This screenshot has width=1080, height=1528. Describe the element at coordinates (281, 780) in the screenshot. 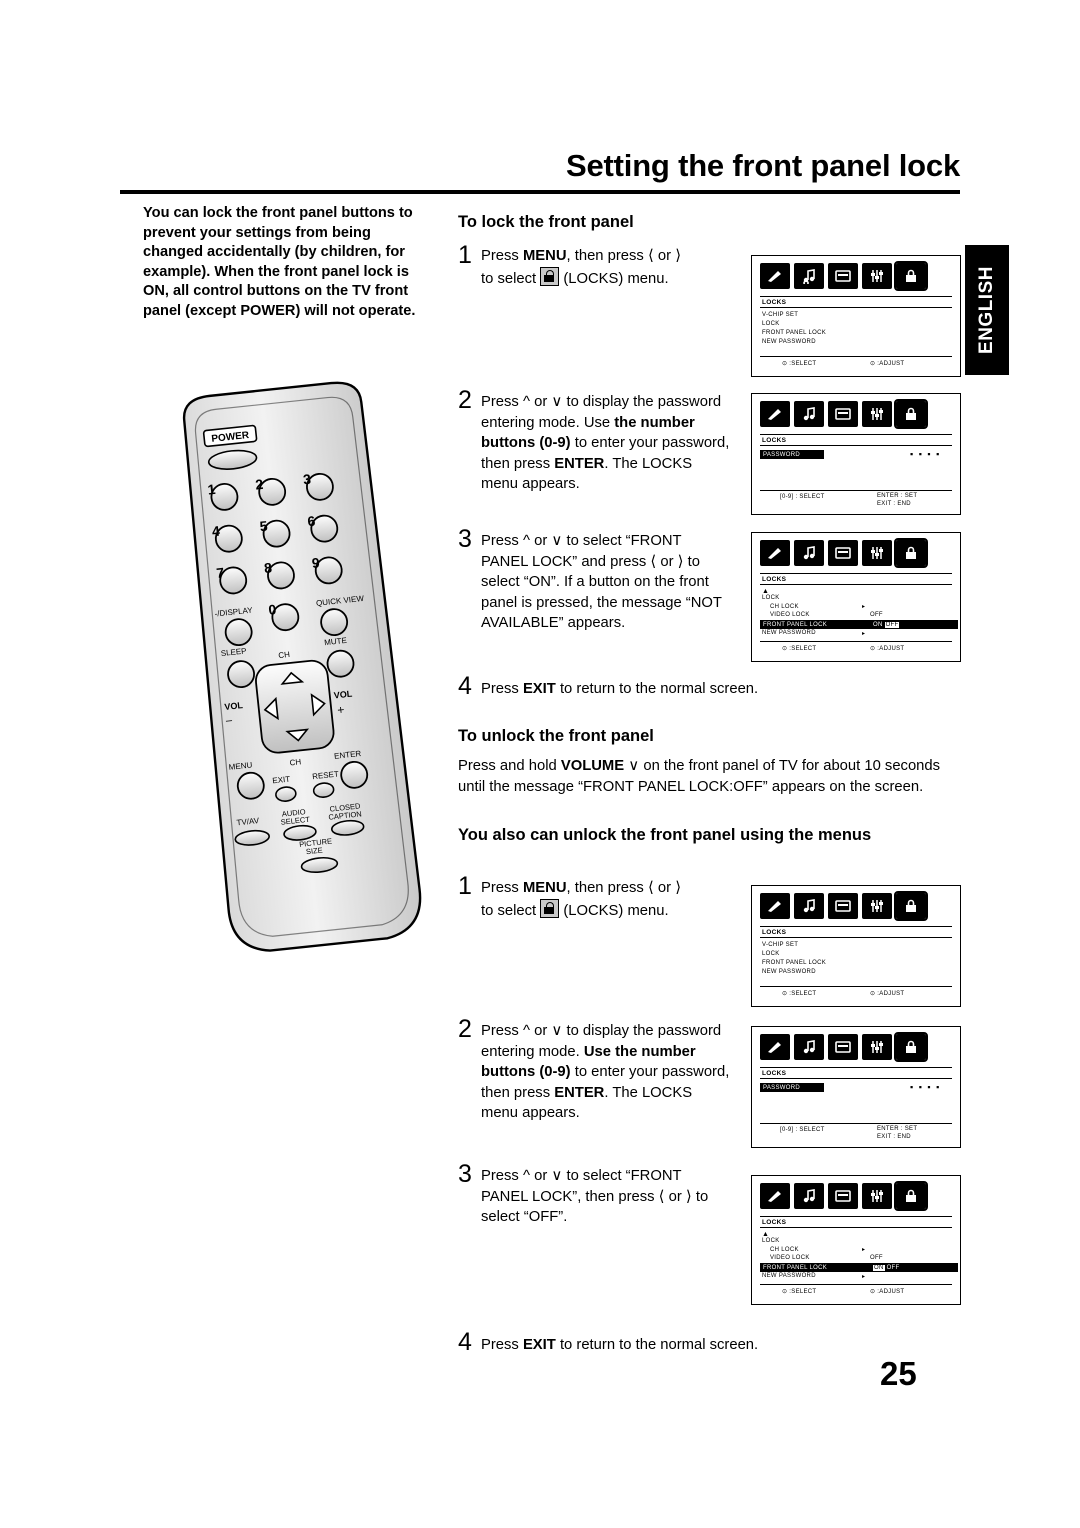

I see `svg-text: EXIT` at that location.